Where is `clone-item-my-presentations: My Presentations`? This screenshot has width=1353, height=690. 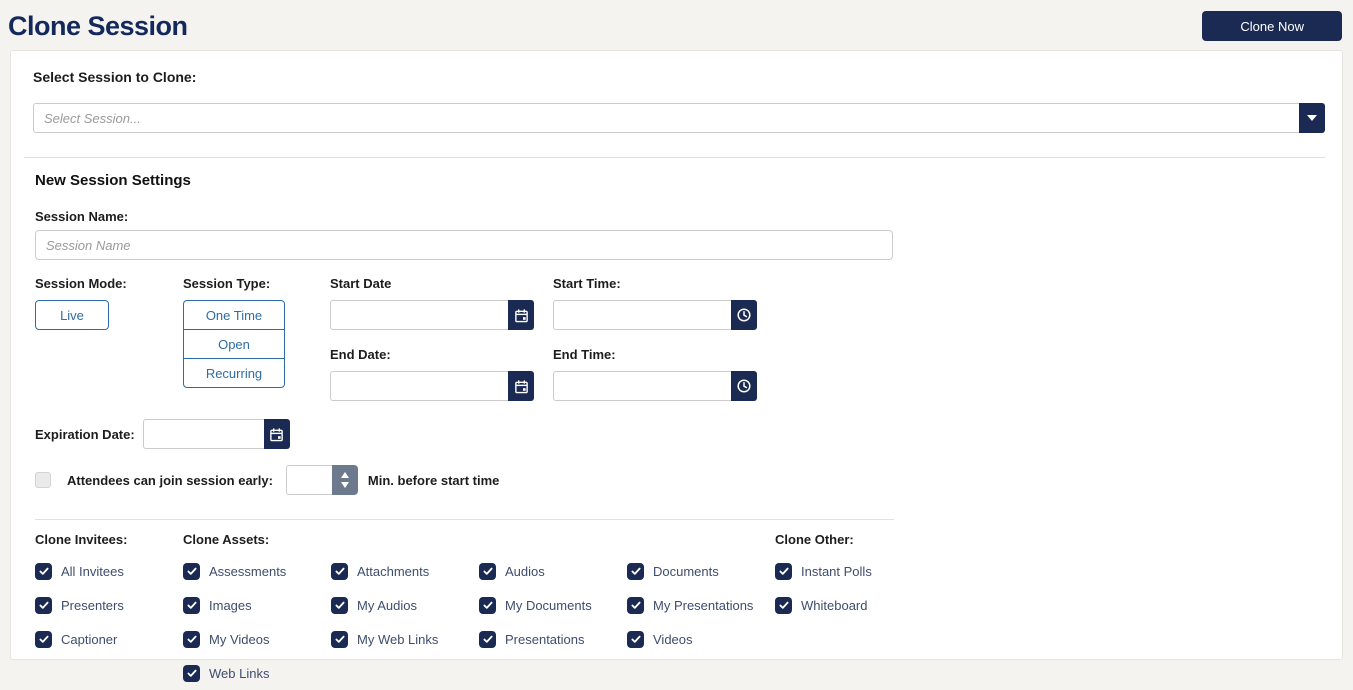
clone-item-my-presentations: My Presentations is located at coordinates (701, 605).